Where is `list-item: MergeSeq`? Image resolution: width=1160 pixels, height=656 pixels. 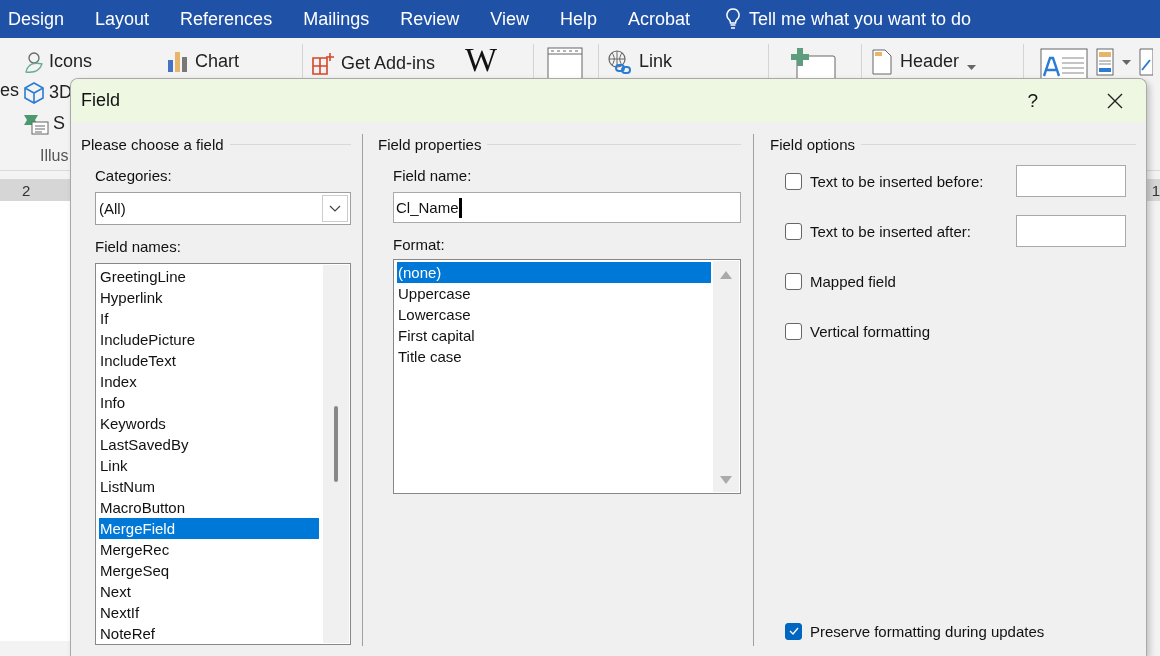 list-item: MergeSeq is located at coordinates (209, 570).